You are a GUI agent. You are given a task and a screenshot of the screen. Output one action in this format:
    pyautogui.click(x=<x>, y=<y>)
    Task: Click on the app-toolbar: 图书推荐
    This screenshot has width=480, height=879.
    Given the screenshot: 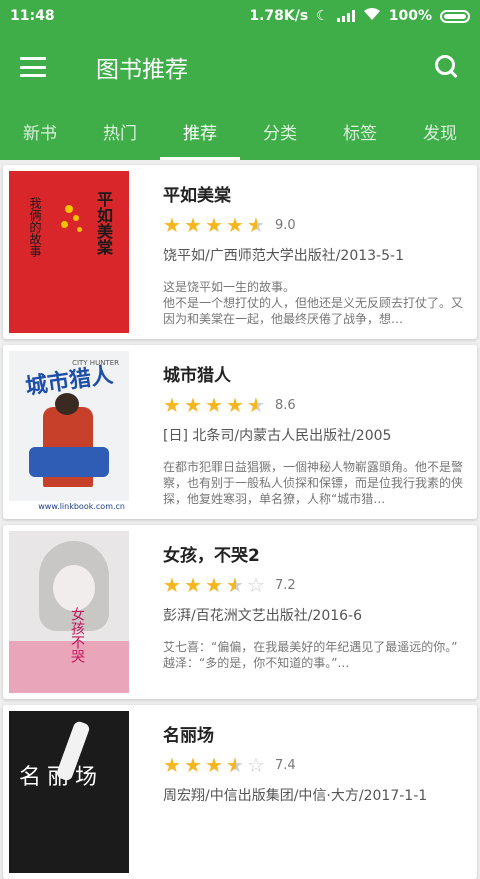 What is the action you would take?
    pyautogui.click(x=240, y=67)
    